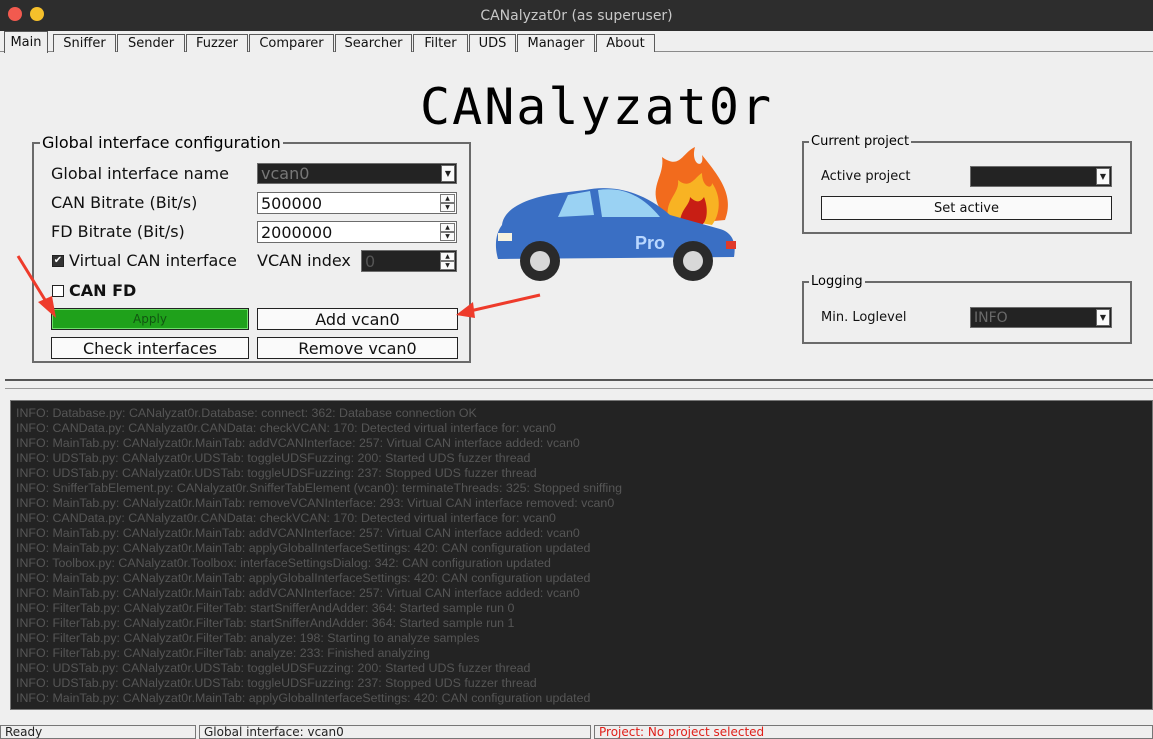 This screenshot has width=1153, height=739. What do you see at coordinates (966, 208) in the screenshot?
I see `set-active-button: Set active` at bounding box center [966, 208].